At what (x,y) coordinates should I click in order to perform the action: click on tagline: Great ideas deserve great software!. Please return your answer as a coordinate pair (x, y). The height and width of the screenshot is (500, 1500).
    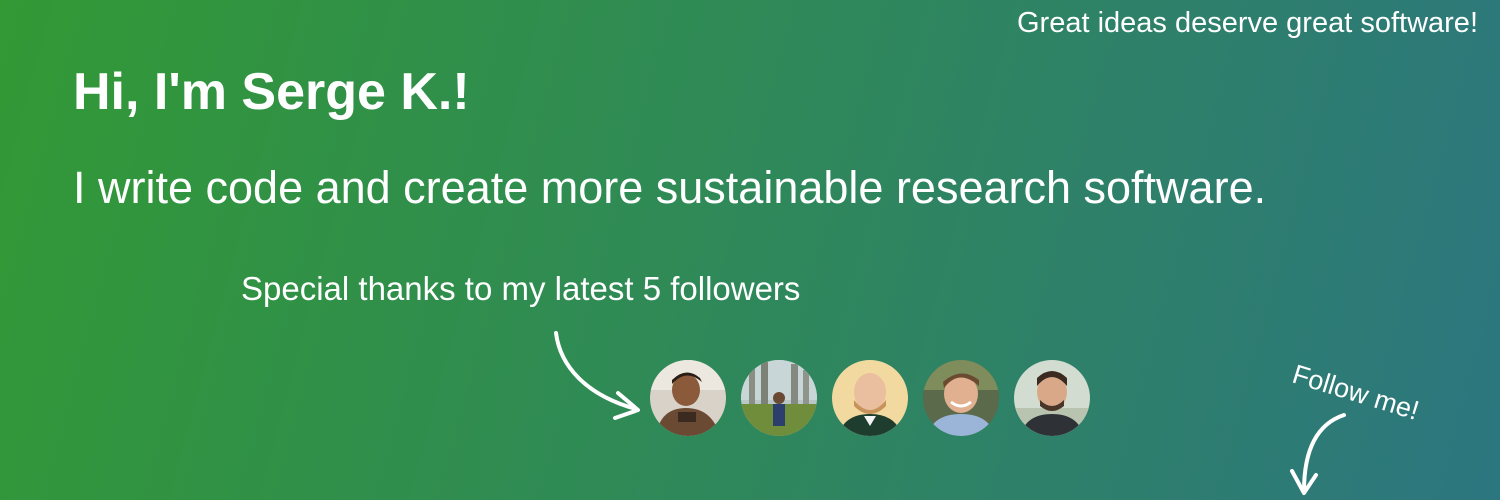
    Looking at the image, I should click on (1247, 23).